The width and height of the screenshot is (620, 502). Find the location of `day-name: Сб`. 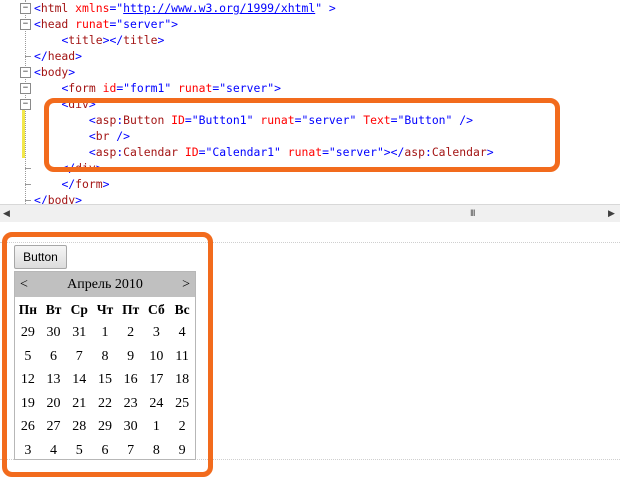

day-name: Сб is located at coordinates (156, 309).